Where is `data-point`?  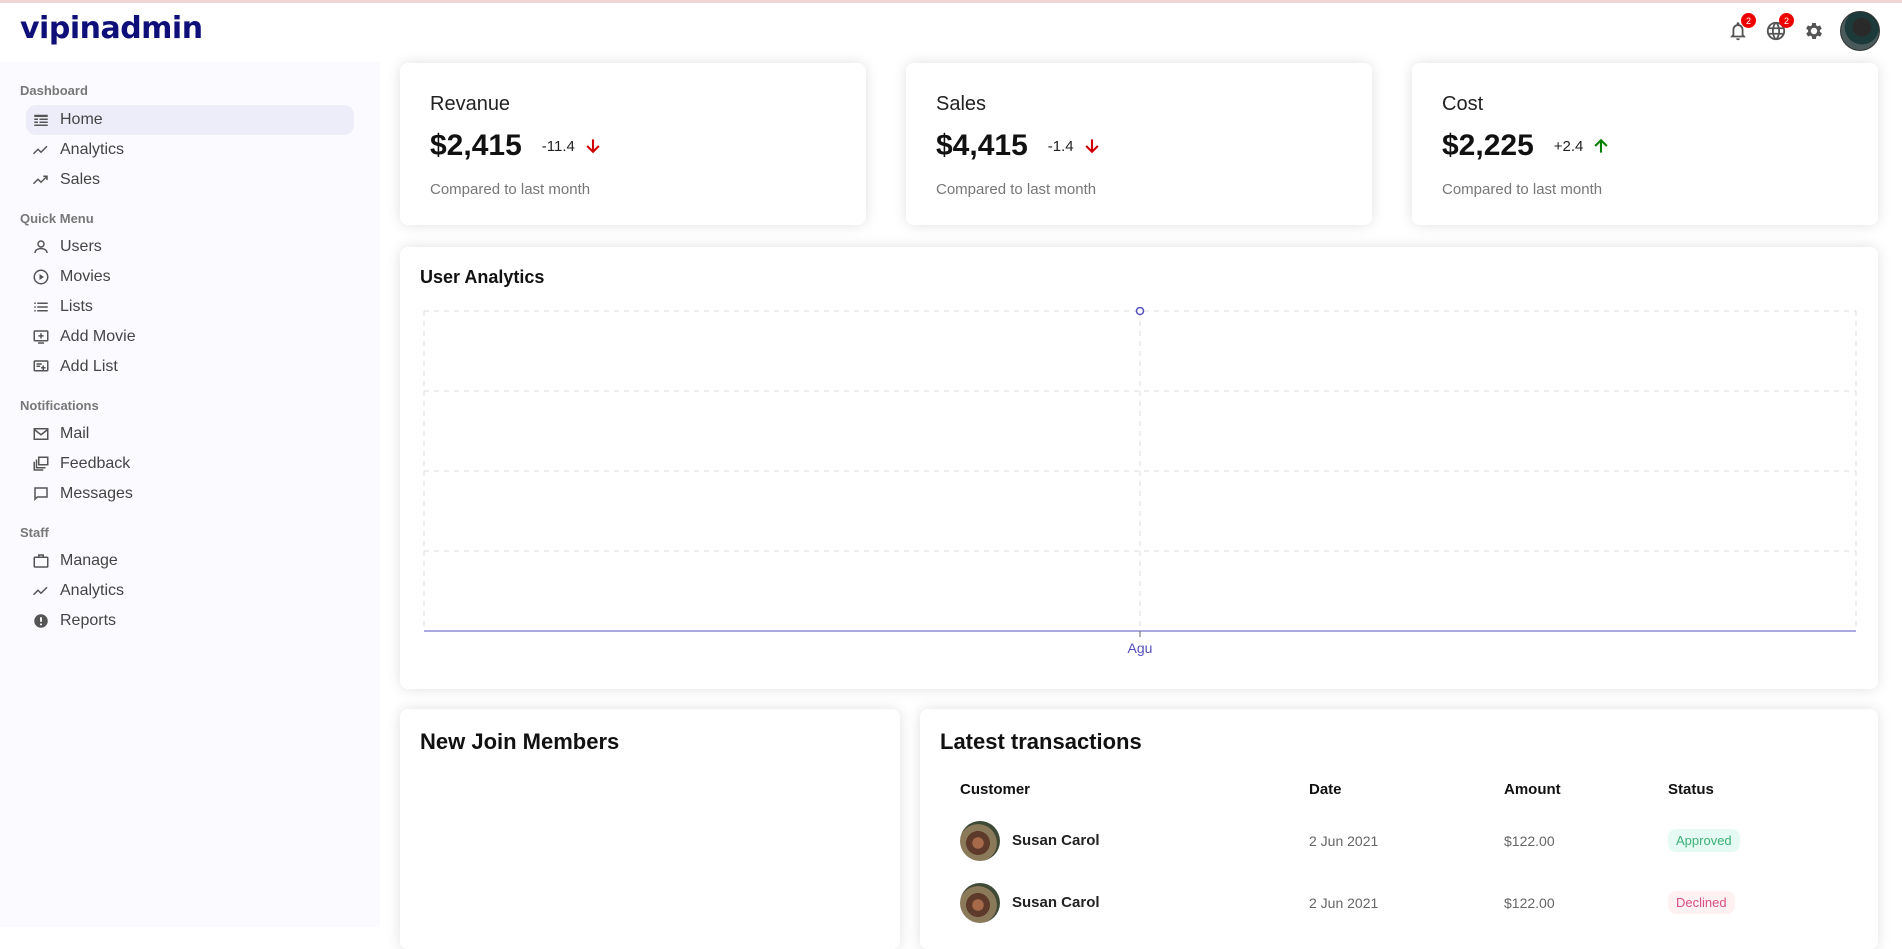 data-point is located at coordinates (1140, 311).